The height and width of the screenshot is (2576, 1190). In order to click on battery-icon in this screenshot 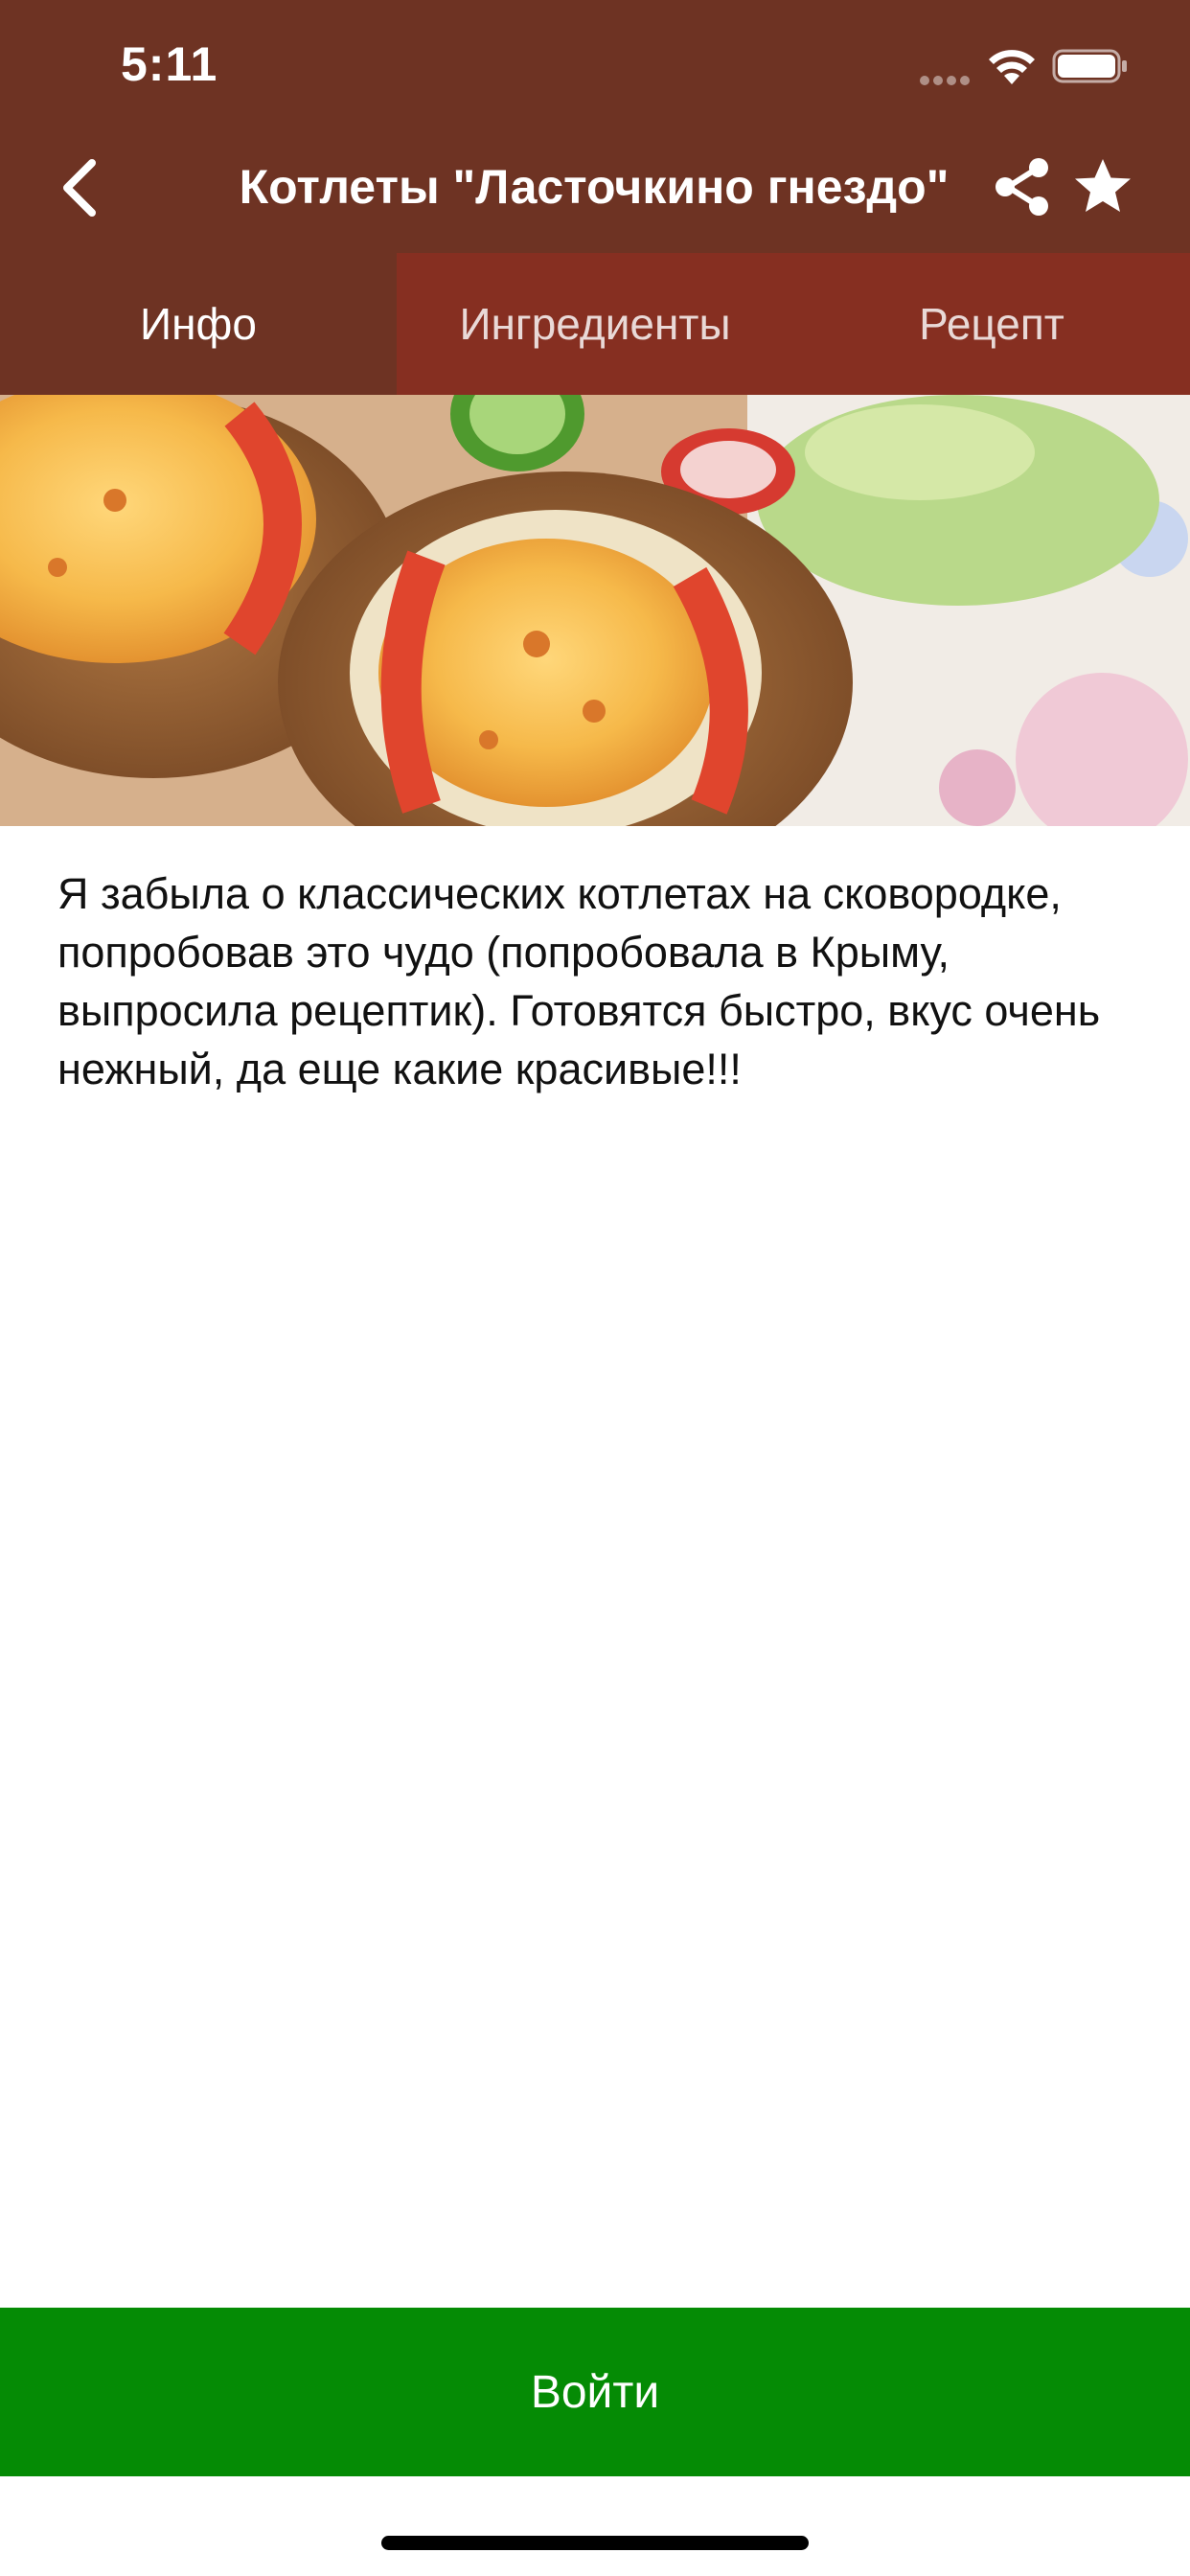, I will do `click(1090, 66)`.